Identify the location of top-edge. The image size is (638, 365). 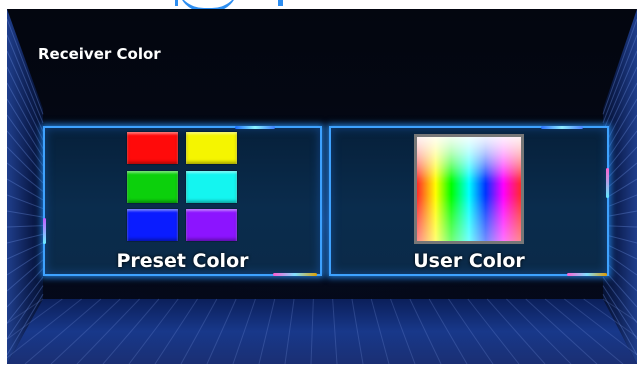
(319, 4).